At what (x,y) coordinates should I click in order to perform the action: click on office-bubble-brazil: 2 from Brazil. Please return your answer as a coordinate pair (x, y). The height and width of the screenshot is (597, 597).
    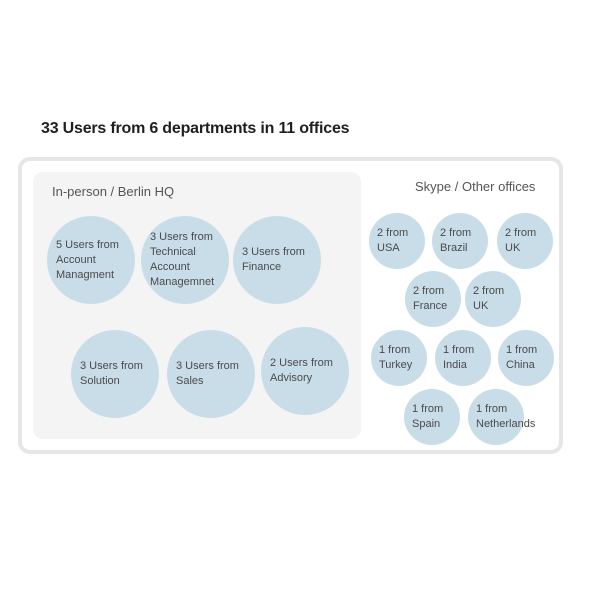
    Looking at the image, I should click on (460, 241).